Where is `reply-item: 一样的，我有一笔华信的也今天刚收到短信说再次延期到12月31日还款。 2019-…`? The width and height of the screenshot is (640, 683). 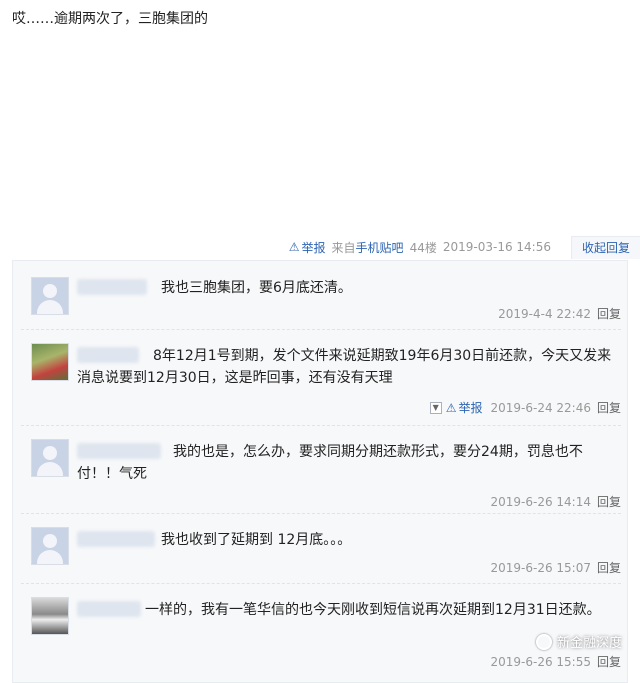
reply-item: 一样的，我有一笔华信的也今天刚收到短信说再次延期到12月31日还款。 2019-… is located at coordinates (321, 637).